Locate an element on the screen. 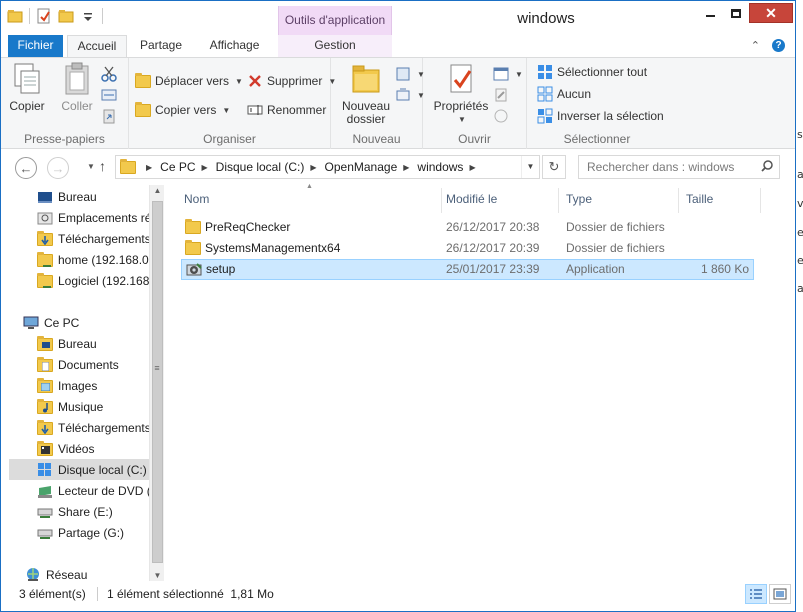 This screenshot has width=803, height=612. recent-locations-icon: ▼ is located at coordinates (91, 166).